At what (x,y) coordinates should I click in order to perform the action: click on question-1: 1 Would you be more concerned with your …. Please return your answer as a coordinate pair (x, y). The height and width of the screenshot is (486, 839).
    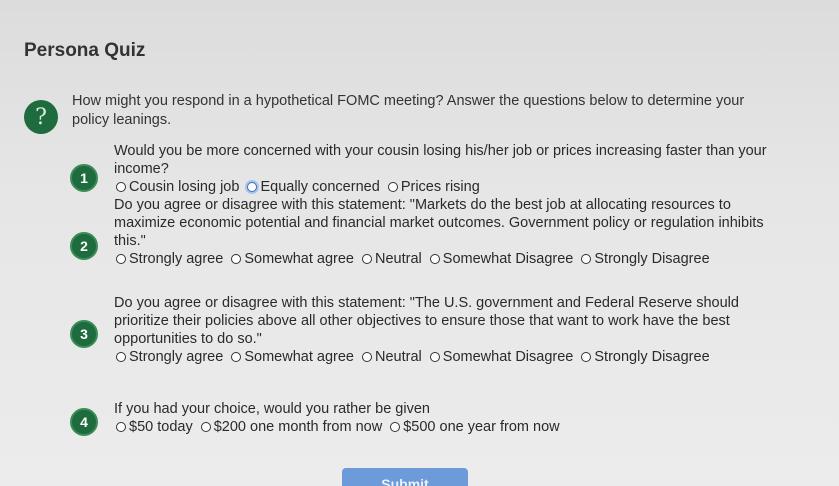
    Looking at the image, I should click on (421, 159).